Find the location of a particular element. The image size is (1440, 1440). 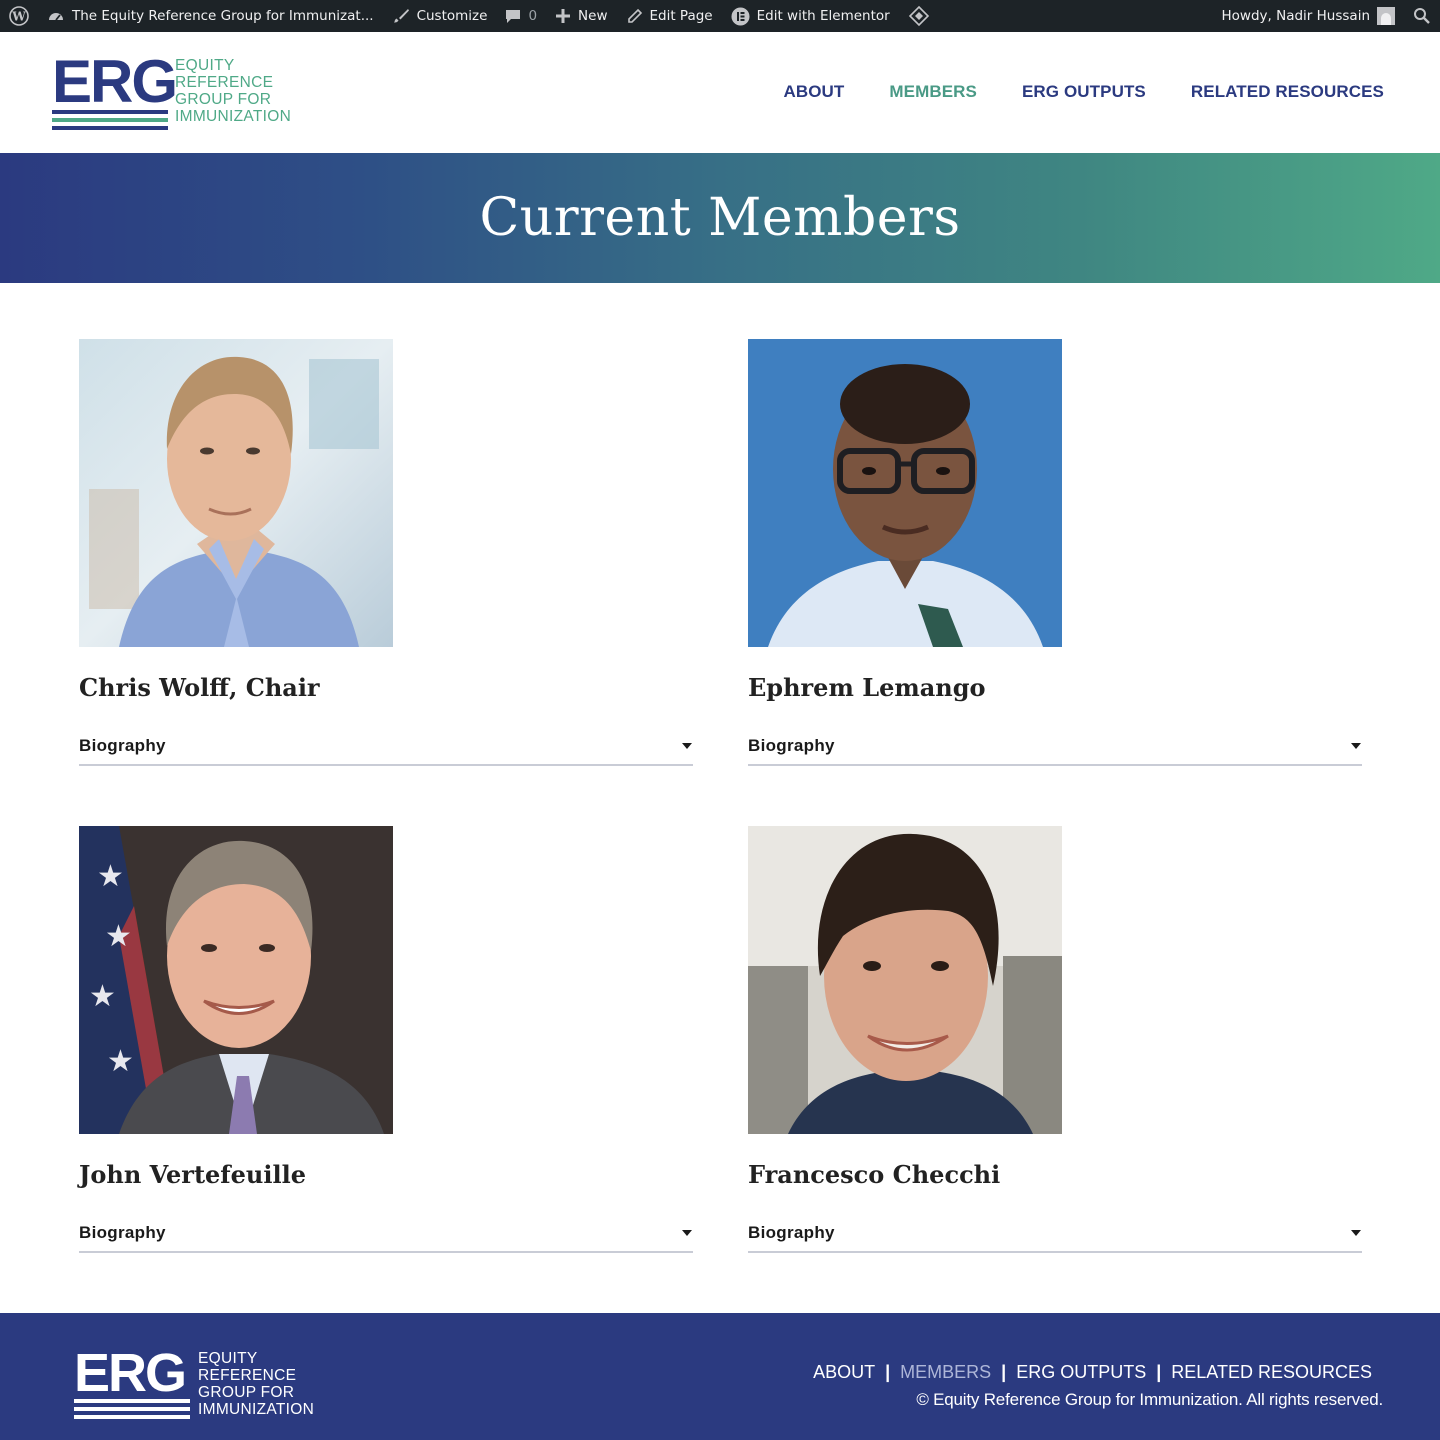

member-name: Chris Wolff, Chair is located at coordinates (199, 687).